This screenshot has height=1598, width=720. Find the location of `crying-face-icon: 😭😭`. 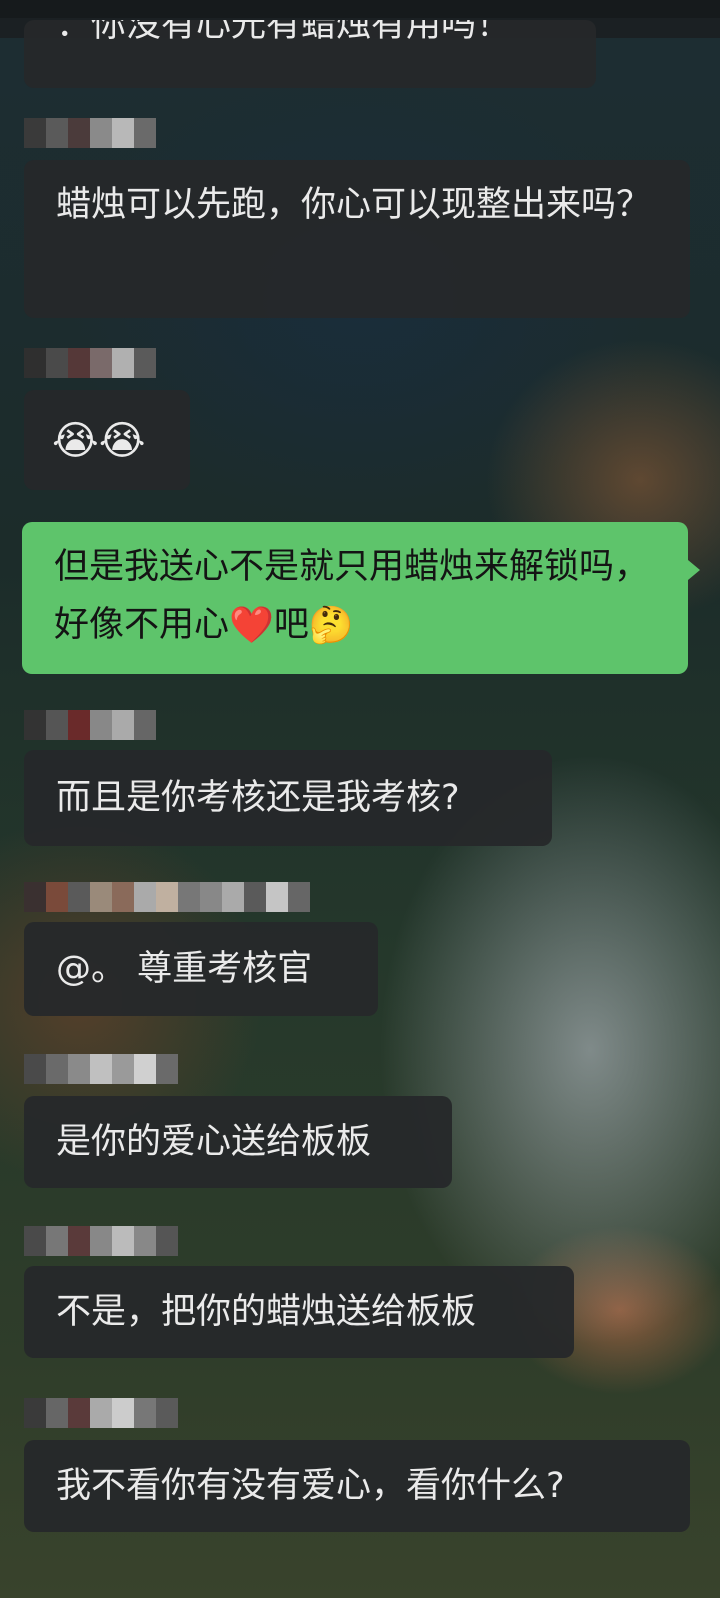

crying-face-icon: 😭😭 is located at coordinates (99, 441).